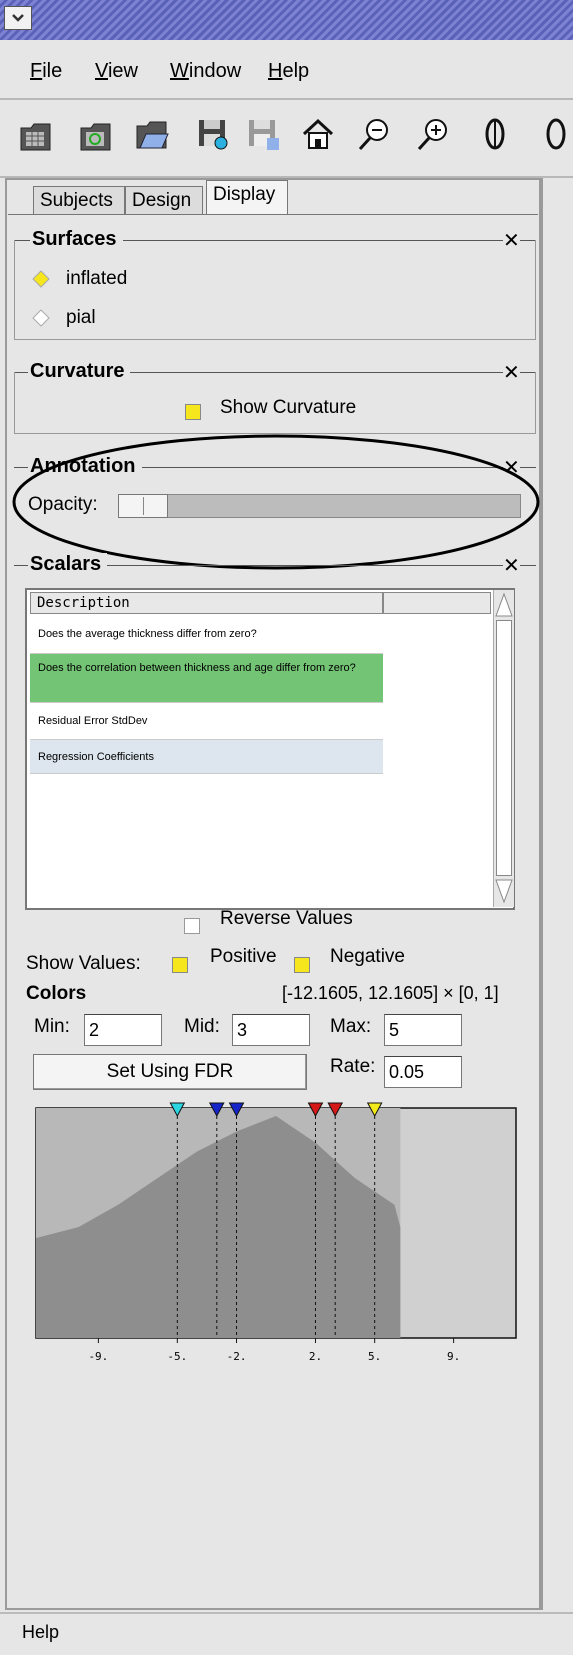  I want to click on x-tick-label: 9., so click(453, 1356).